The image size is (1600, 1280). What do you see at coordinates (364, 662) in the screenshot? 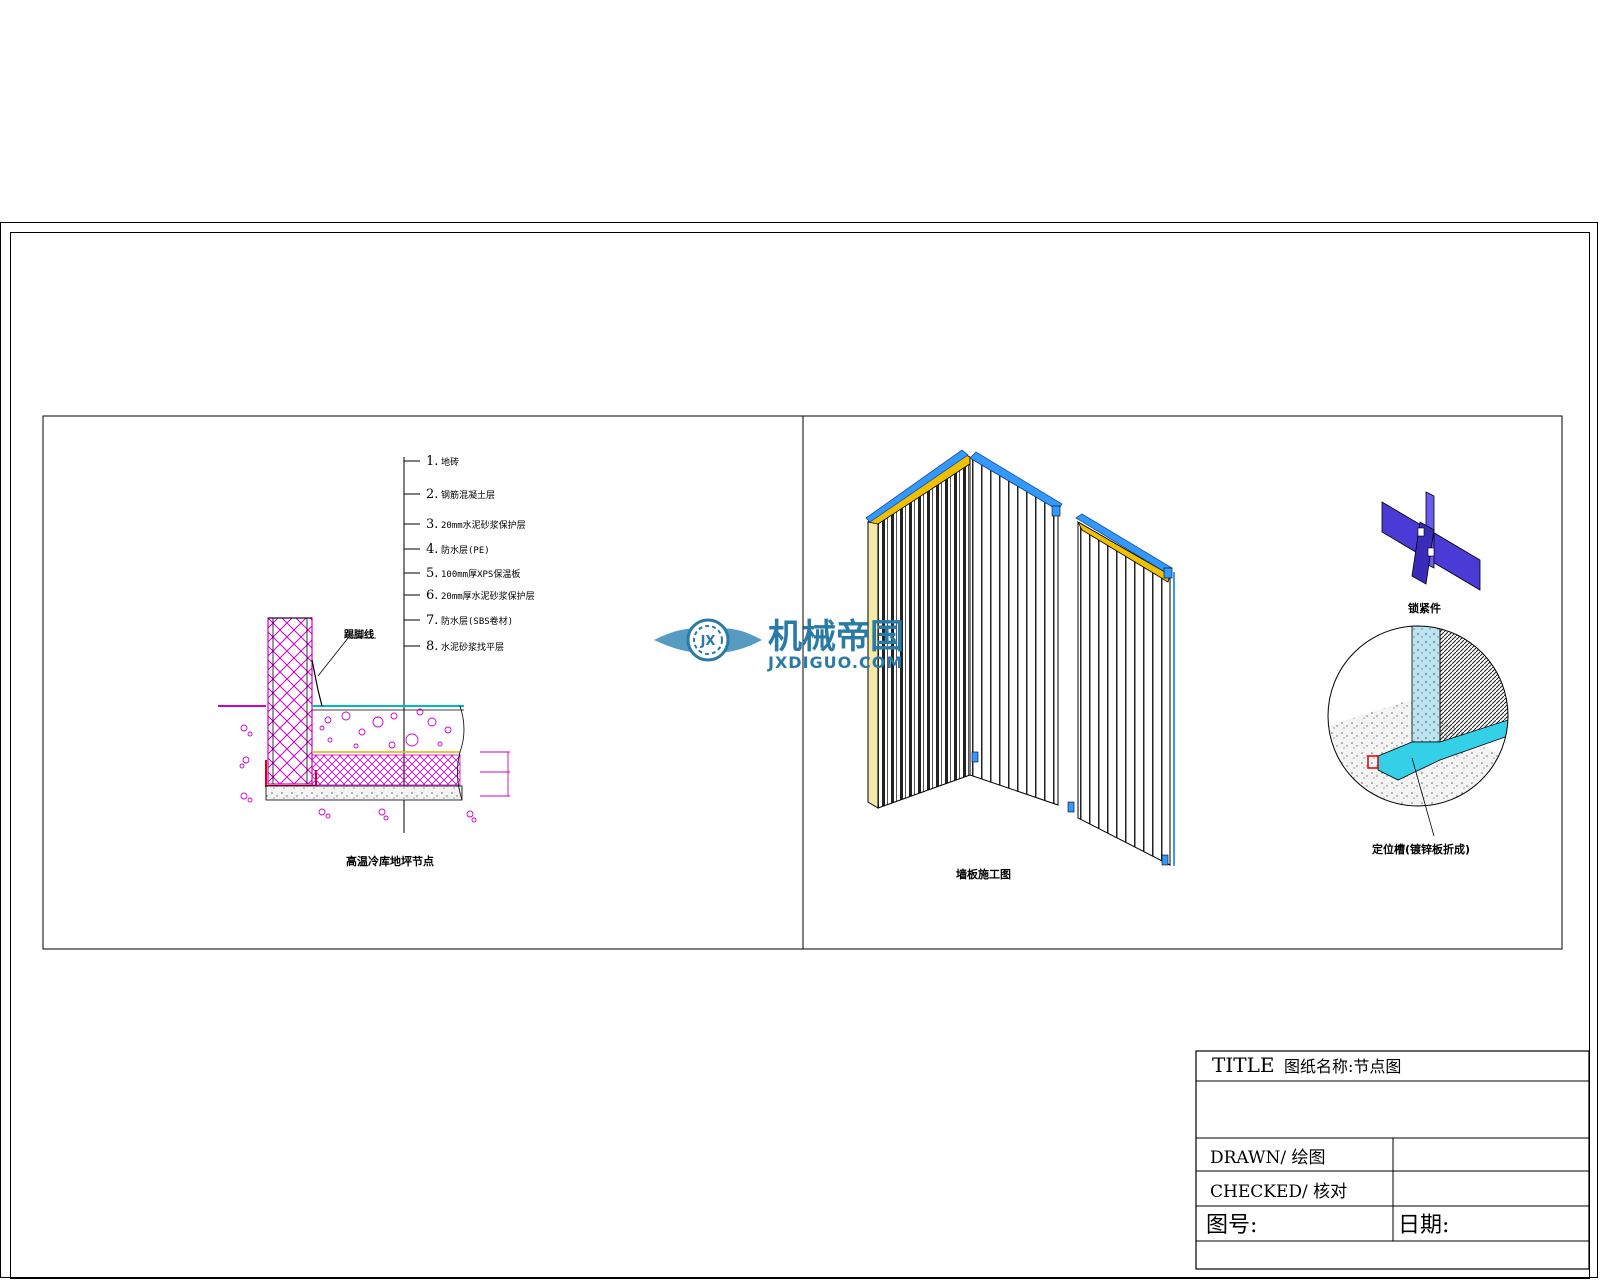
I see `floor-section-detail: 踢脚线 高温冷库地坪节点` at bounding box center [364, 662].